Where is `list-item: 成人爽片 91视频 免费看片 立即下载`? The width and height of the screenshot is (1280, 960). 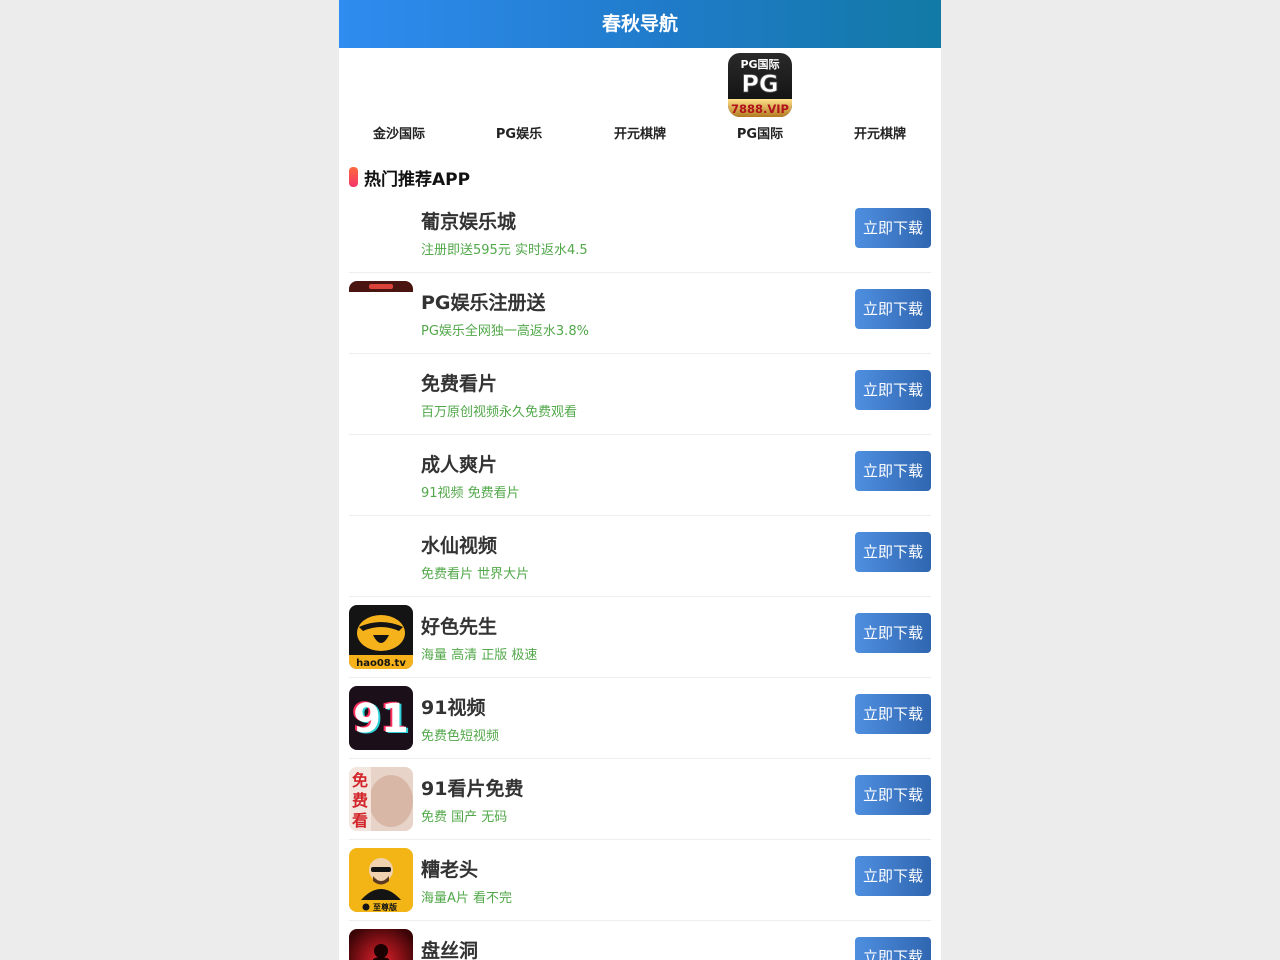 list-item: 成人爽片 91视频 免费看片 立即下载 is located at coordinates (640, 475).